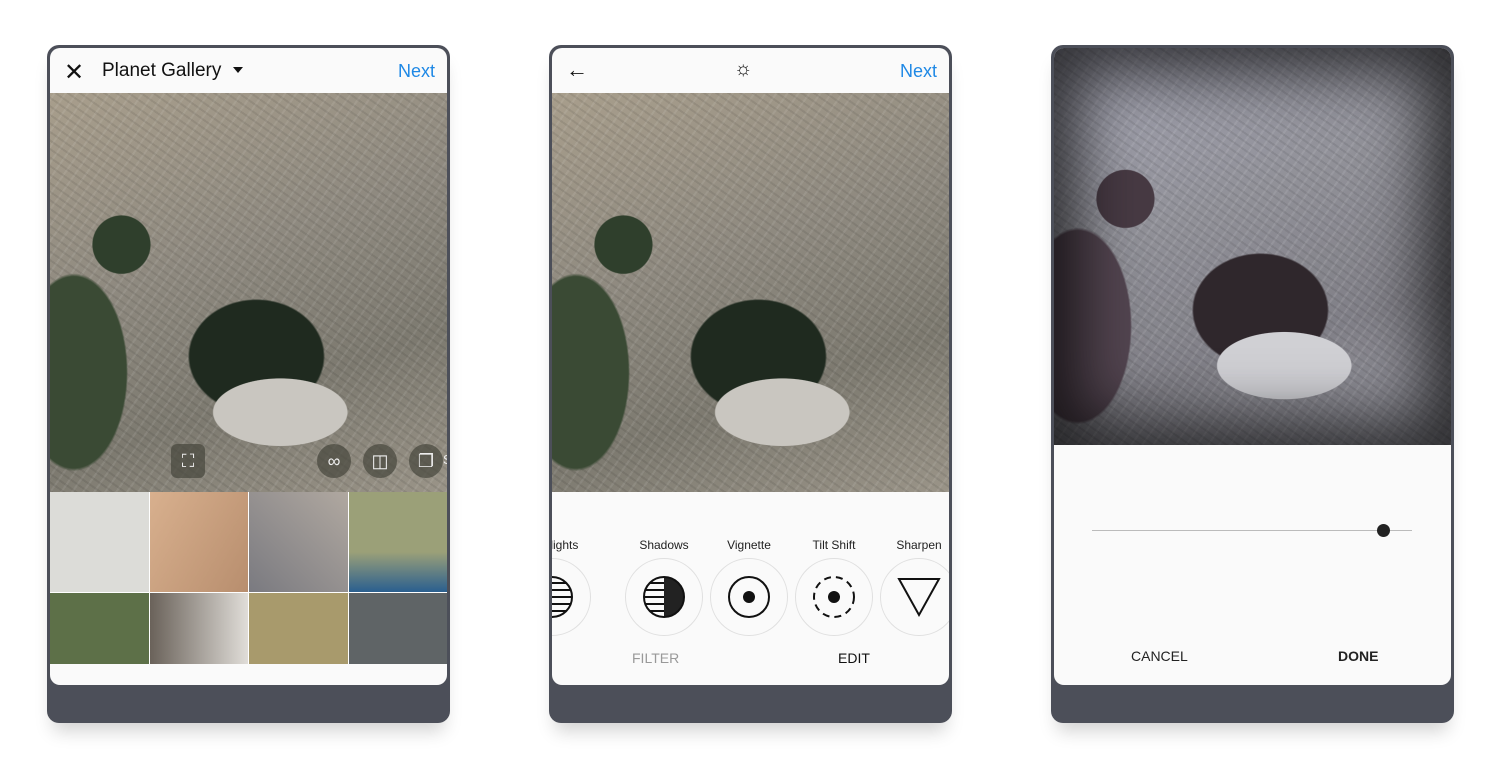 This screenshot has width=1500, height=782. Describe the element at coordinates (854, 658) in the screenshot. I see `tab-edit: EDIT` at that location.